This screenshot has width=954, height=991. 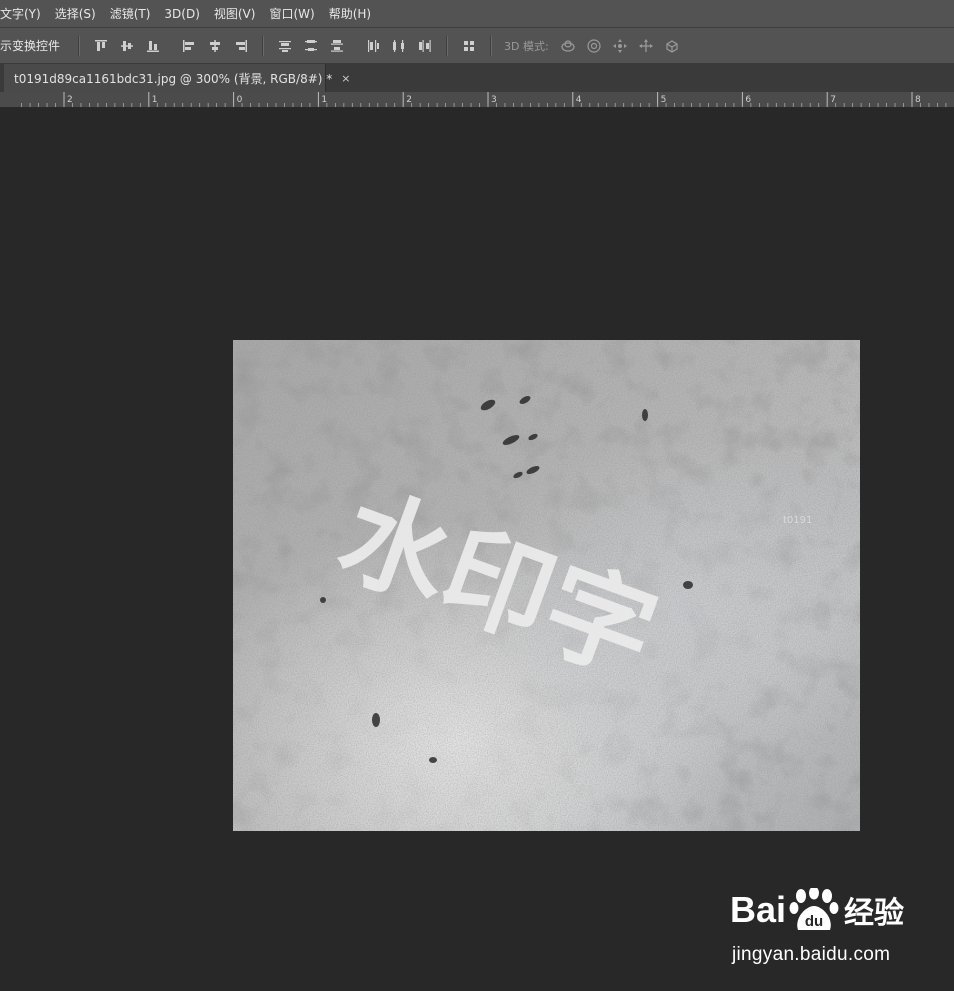 What do you see at coordinates (664, 100) in the screenshot?
I see `ruler-tick-label: 5` at bounding box center [664, 100].